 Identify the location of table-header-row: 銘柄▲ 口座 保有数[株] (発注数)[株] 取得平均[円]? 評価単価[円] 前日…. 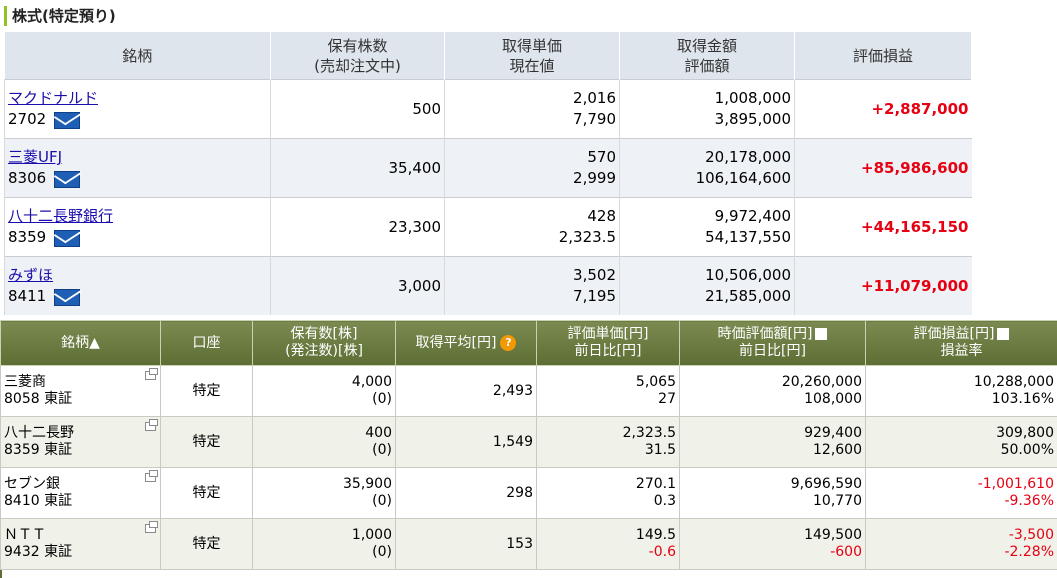
(528, 343).